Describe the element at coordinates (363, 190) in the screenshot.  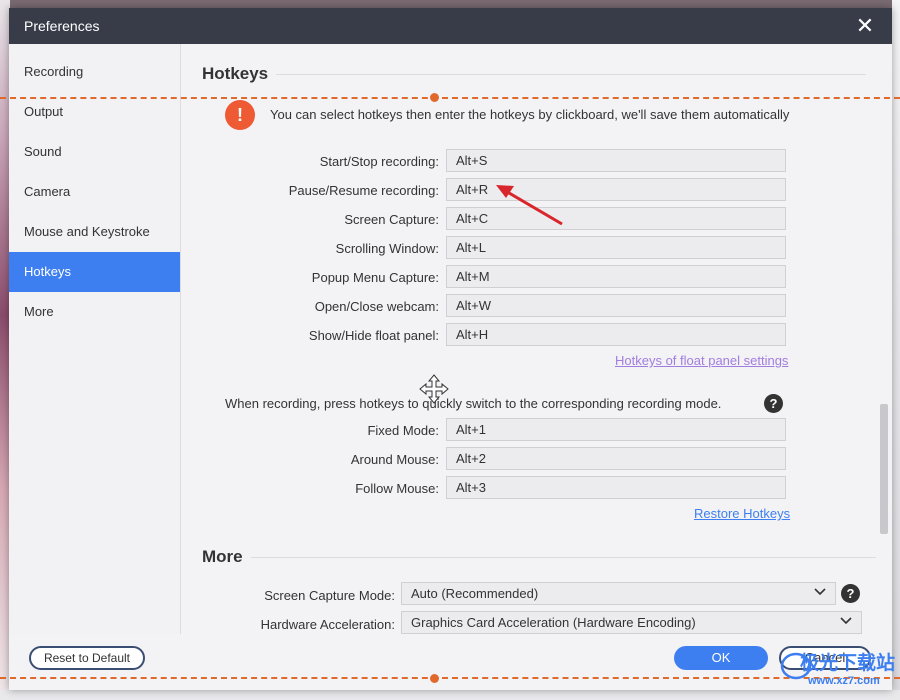
I see `hotkey-label: Pause/Resume recording:` at that location.